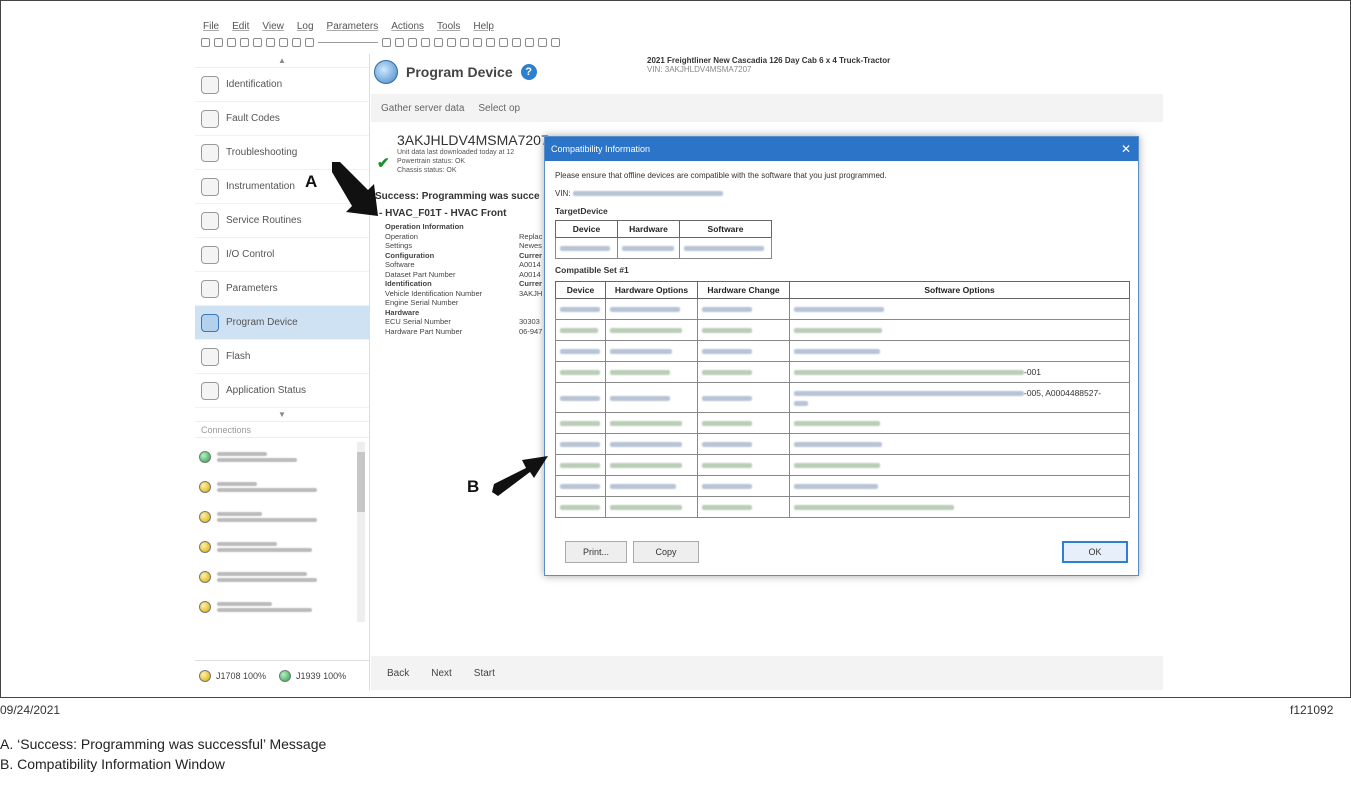  I want to click on column-header: Hardware Change, so click(743, 290).